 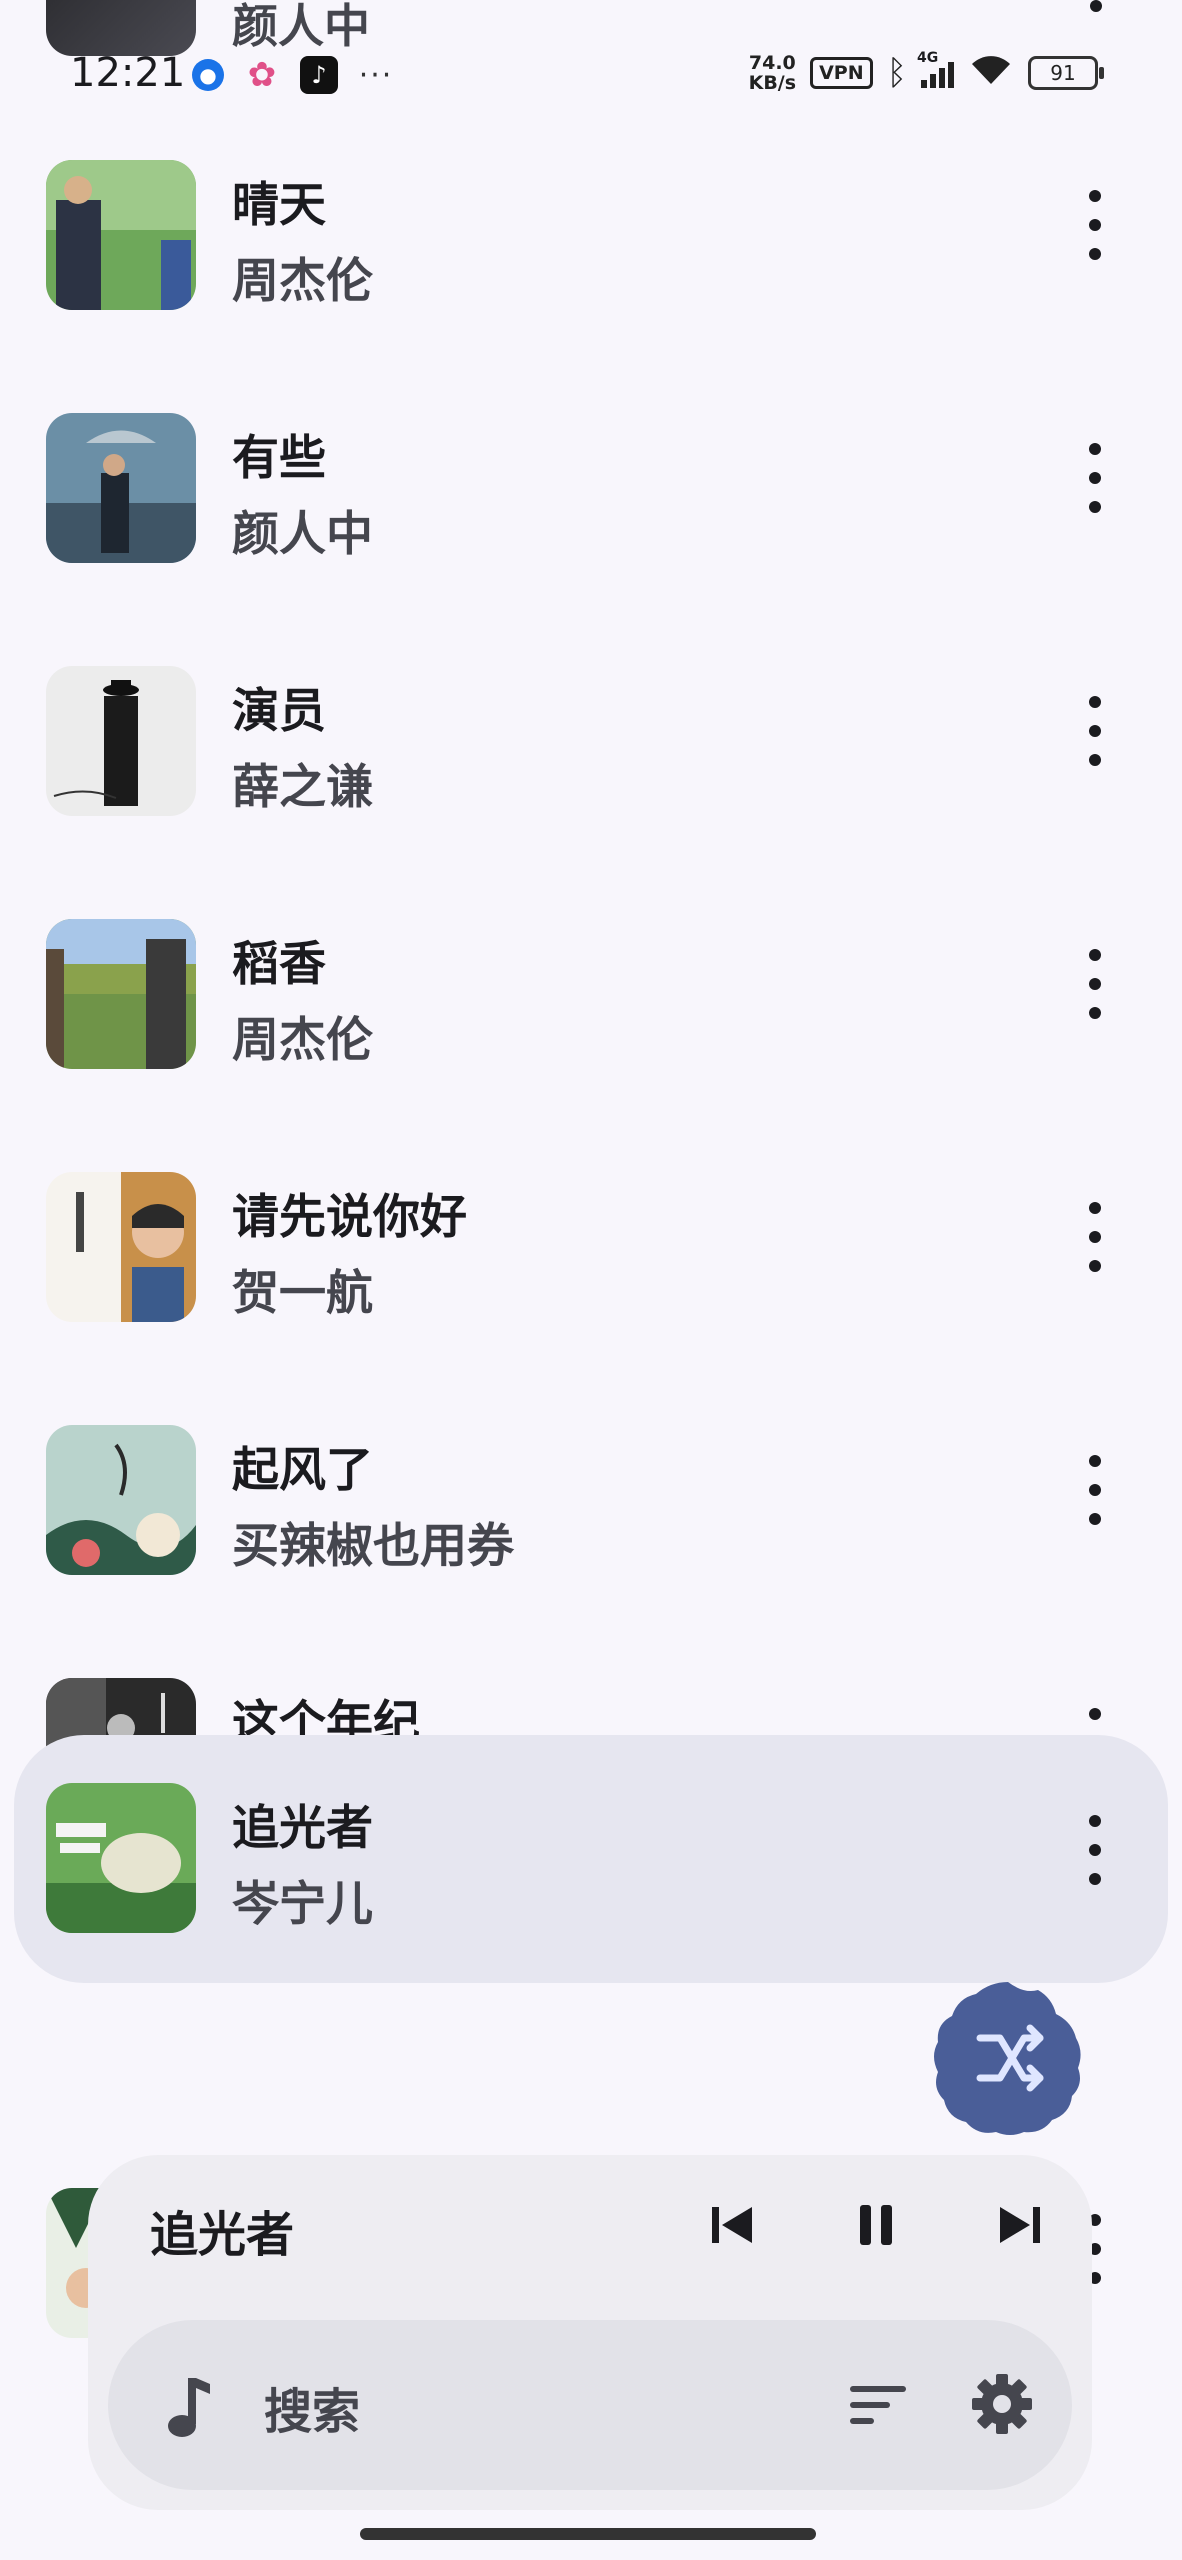 What do you see at coordinates (772, 63) in the screenshot?
I see `net-speed-value: 74.0` at bounding box center [772, 63].